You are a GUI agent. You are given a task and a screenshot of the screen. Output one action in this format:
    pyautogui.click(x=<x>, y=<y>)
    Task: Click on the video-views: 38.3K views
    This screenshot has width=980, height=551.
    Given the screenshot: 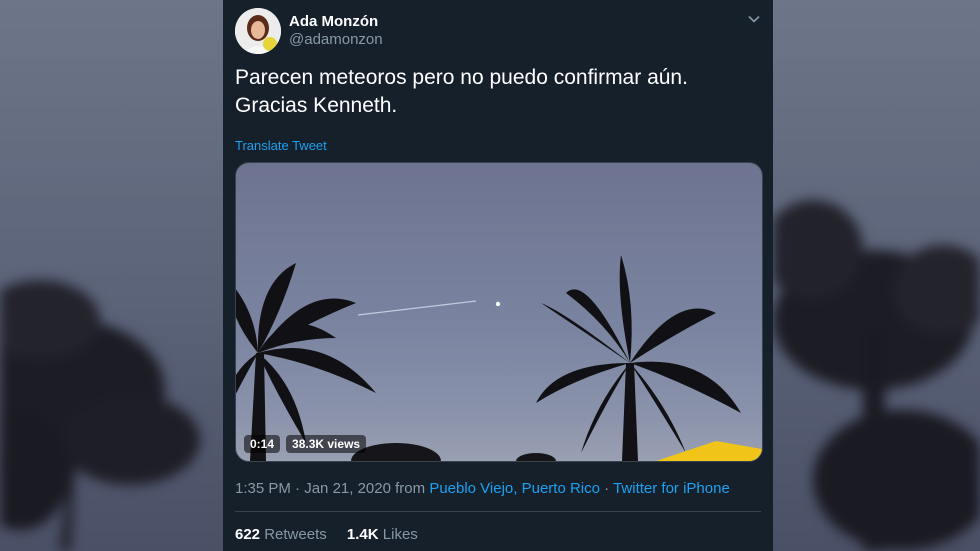 What is the action you would take?
    pyautogui.click(x=326, y=444)
    